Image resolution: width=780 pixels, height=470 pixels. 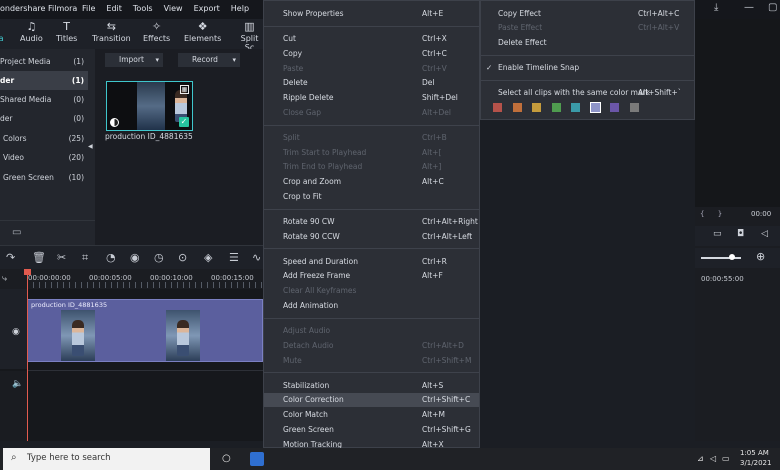 What do you see at coordinates (44, 80) in the screenshot?
I see `library-item: der (1)` at bounding box center [44, 80].